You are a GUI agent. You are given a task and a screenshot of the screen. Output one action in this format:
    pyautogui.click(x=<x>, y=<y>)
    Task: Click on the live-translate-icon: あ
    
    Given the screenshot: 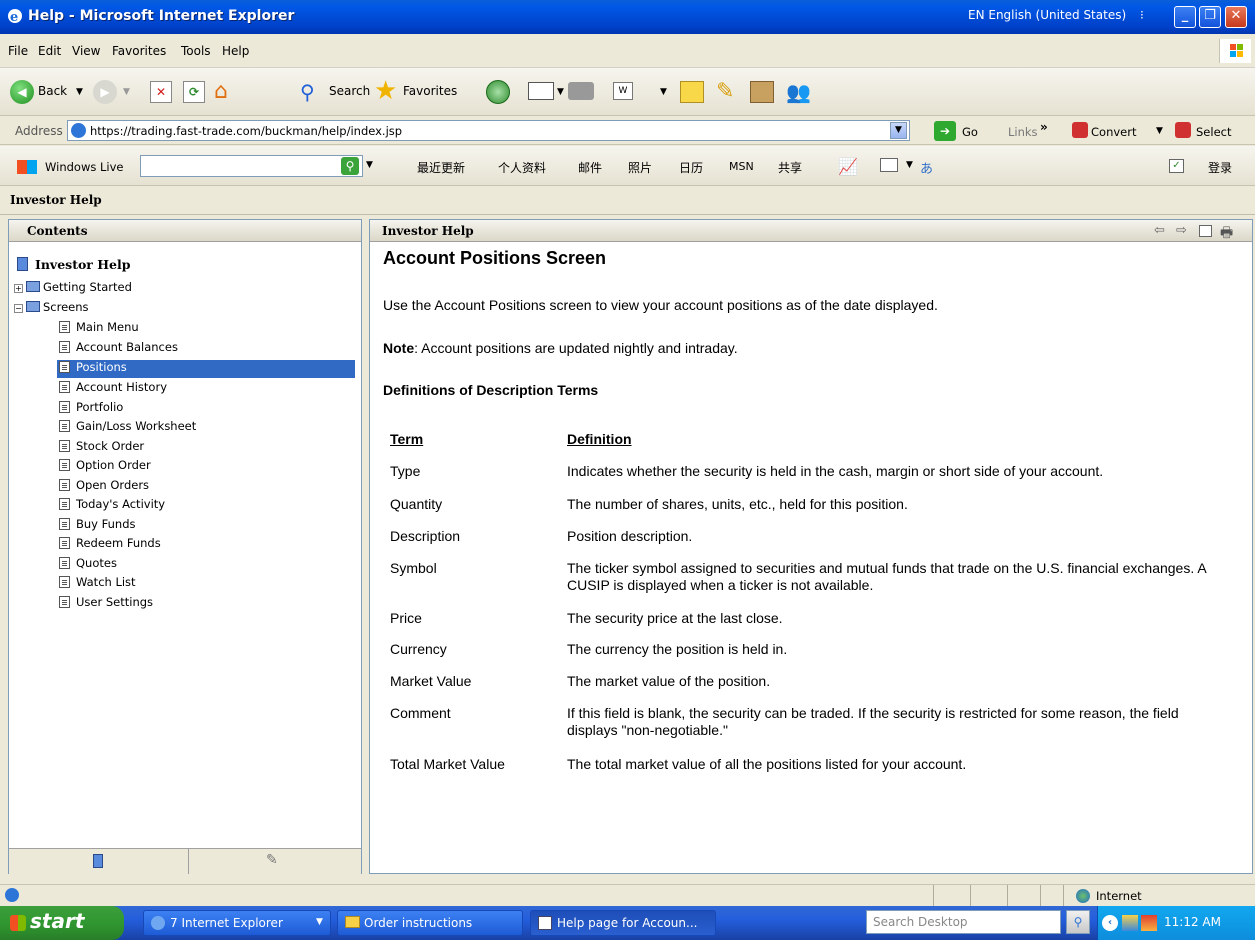 What is the action you would take?
    pyautogui.click(x=926, y=167)
    